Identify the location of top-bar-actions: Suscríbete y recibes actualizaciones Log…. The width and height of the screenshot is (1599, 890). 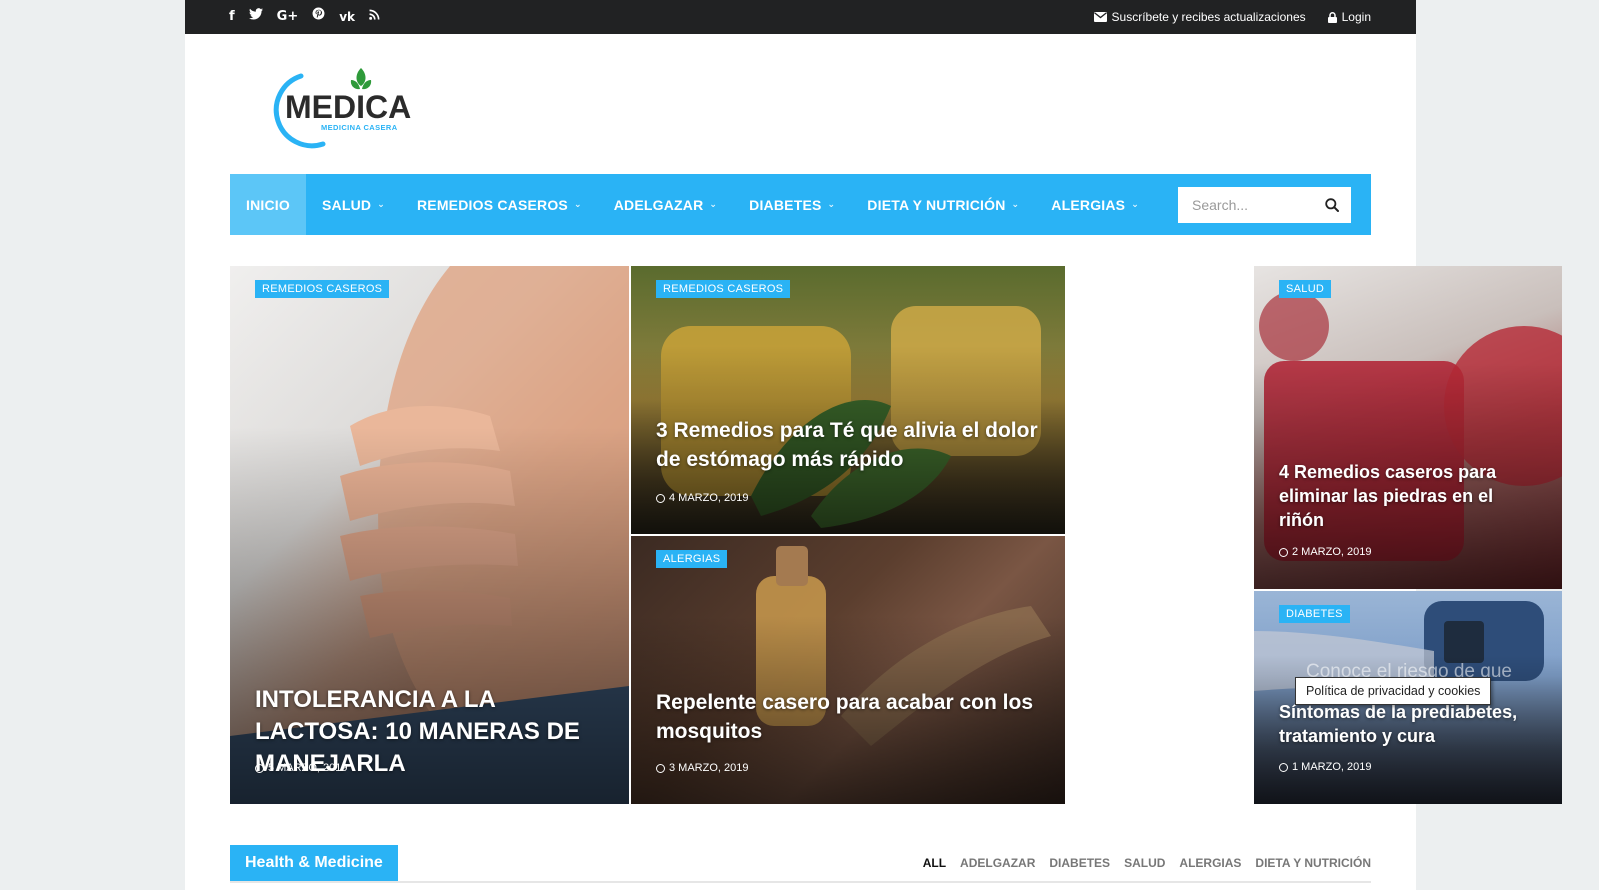
(1232, 17).